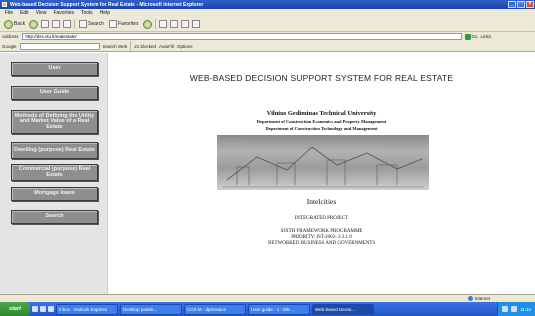 The width and height of the screenshot is (535, 316). I want to click on menu-bar: File Edit View Favorites Tools Help, so click(267, 13).